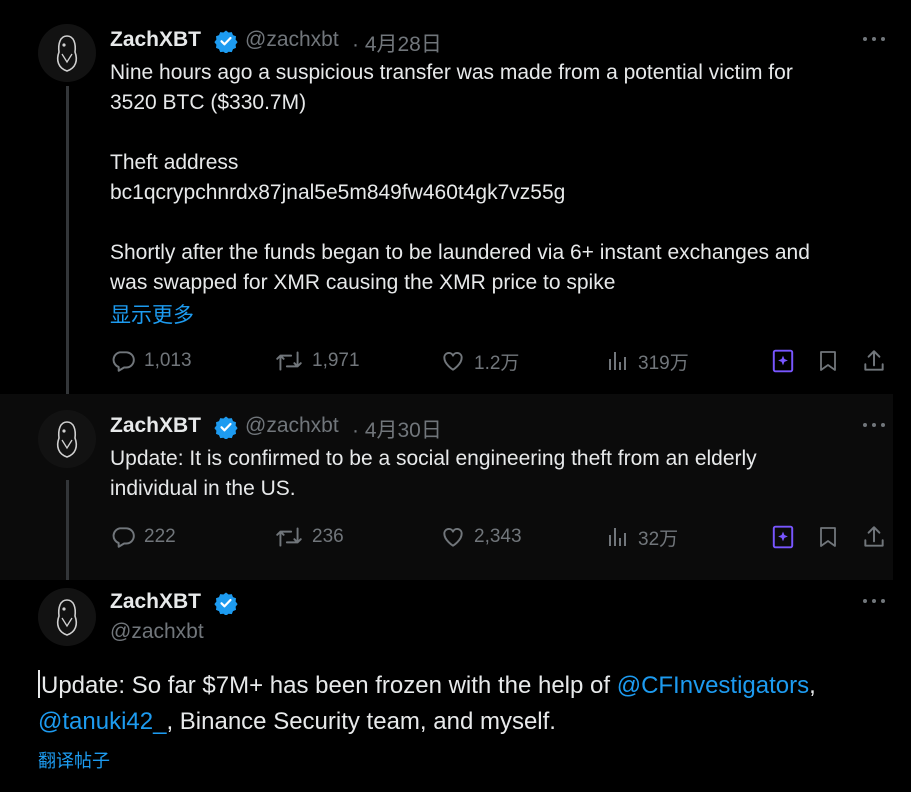 The height and width of the screenshot is (792, 911). What do you see at coordinates (160, 536) in the screenshot?
I see `reply-count: 222` at bounding box center [160, 536].